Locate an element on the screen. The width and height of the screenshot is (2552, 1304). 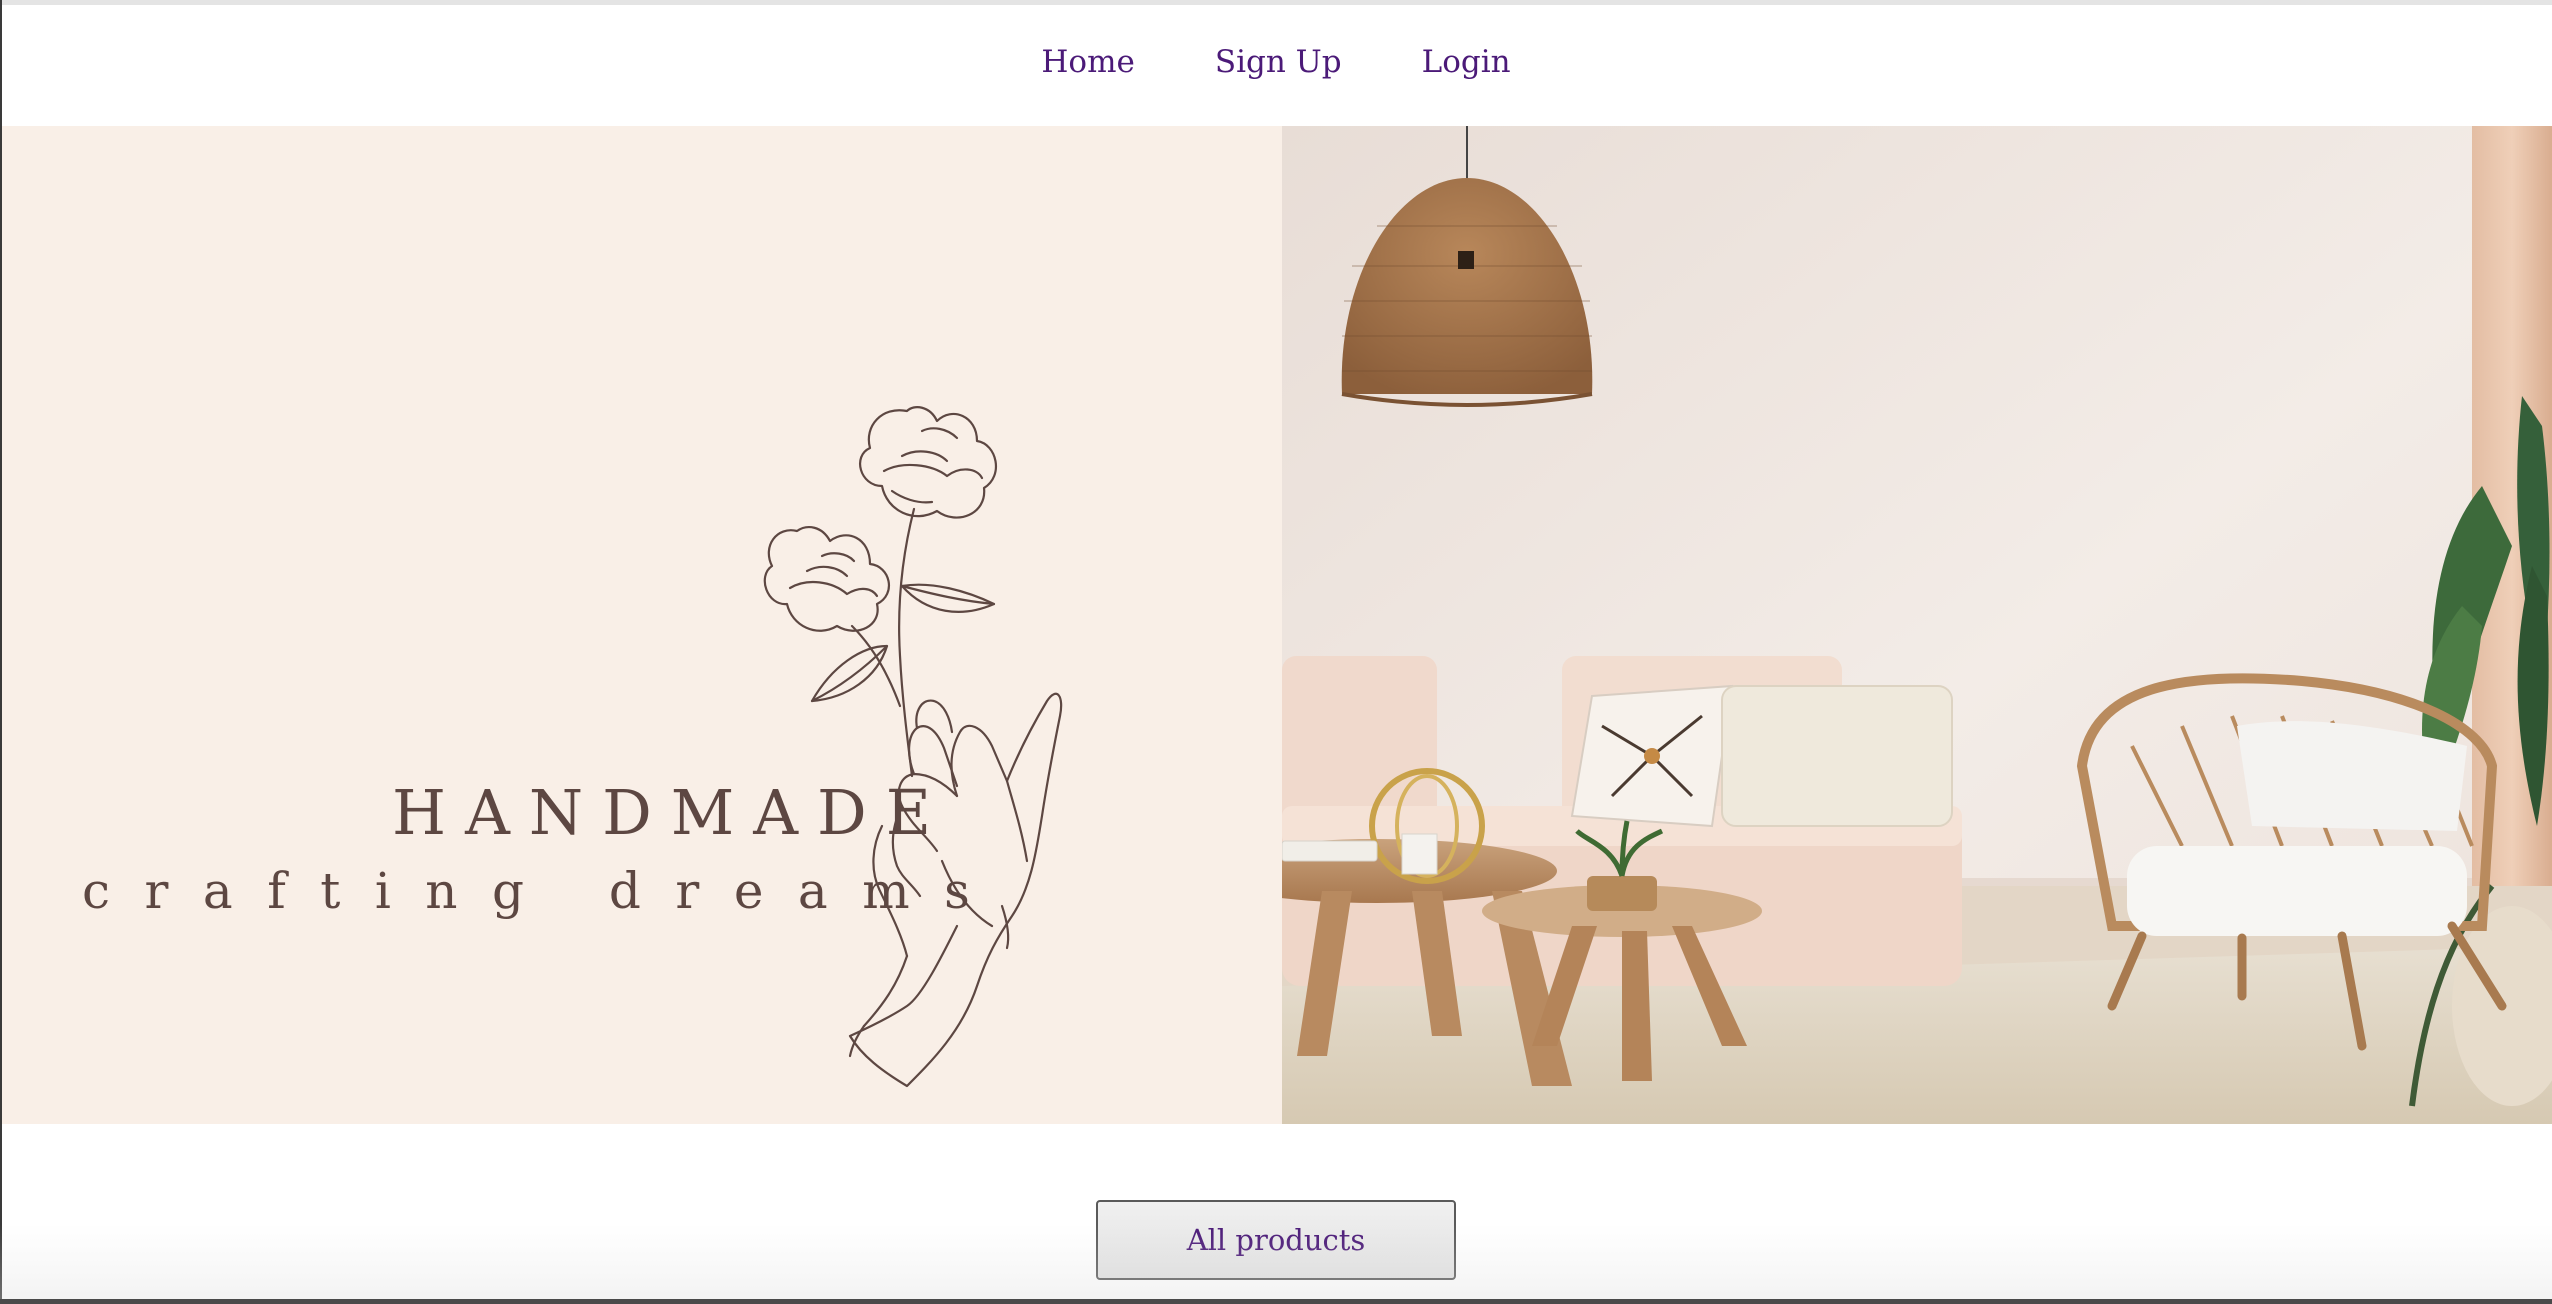
nav-signup-link: Sign Up is located at coordinates (1278, 62).